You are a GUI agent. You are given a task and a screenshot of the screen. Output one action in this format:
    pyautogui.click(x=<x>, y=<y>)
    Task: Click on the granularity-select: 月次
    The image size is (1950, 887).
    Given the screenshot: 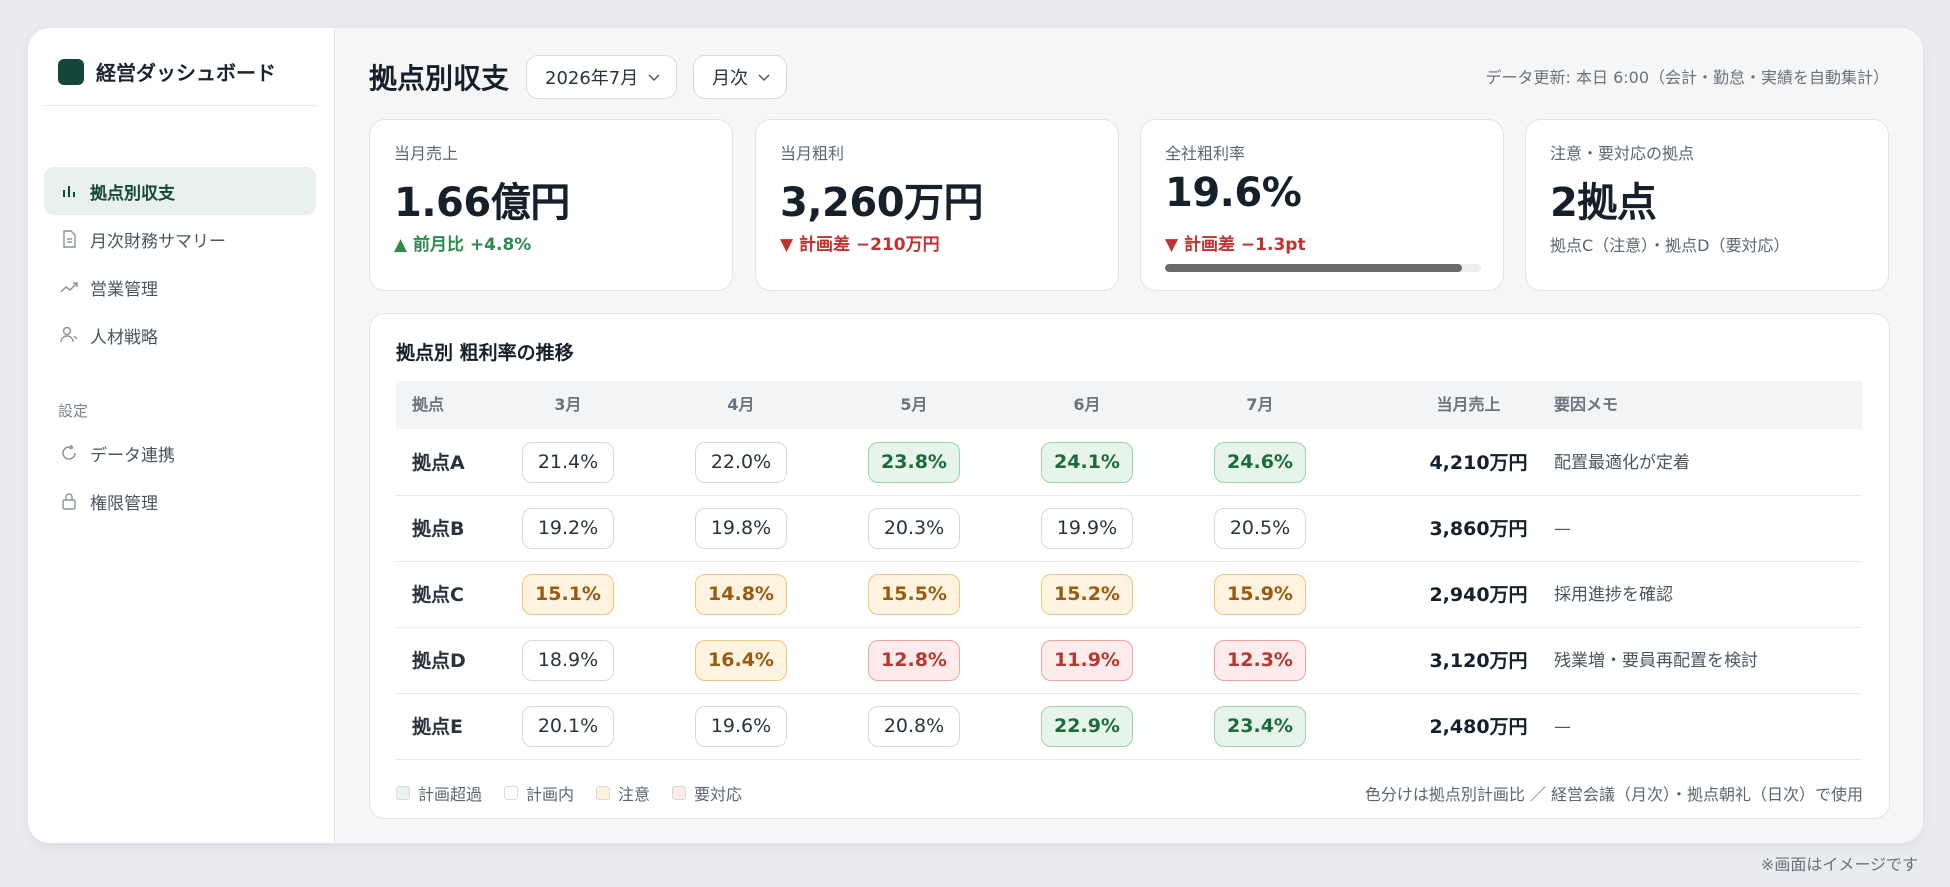 What is the action you would take?
    pyautogui.click(x=740, y=77)
    